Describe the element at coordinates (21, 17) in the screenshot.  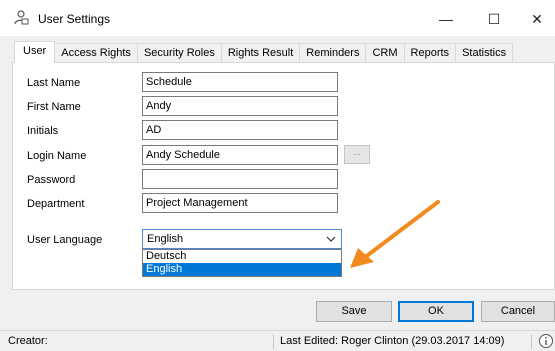
I see `user-settings-icon` at that location.